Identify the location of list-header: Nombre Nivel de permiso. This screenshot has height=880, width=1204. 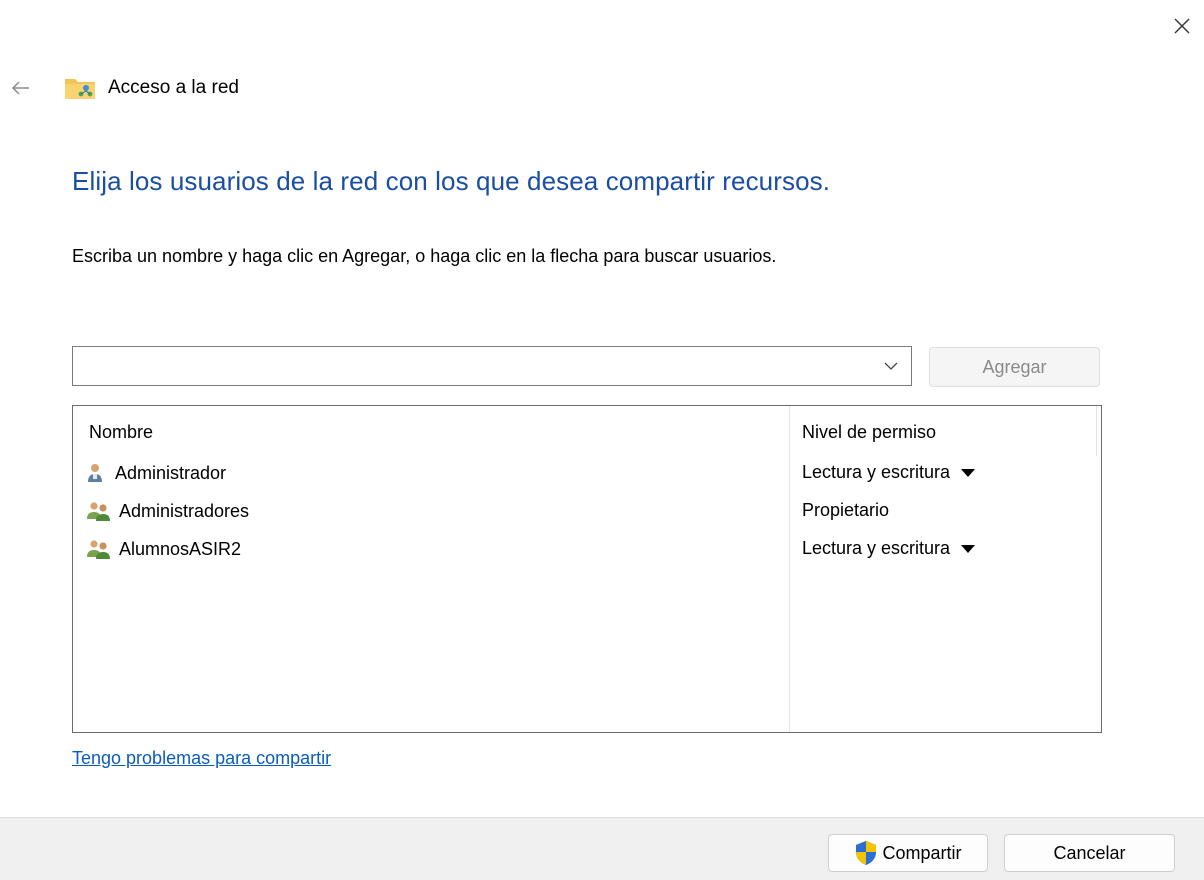
(587, 432).